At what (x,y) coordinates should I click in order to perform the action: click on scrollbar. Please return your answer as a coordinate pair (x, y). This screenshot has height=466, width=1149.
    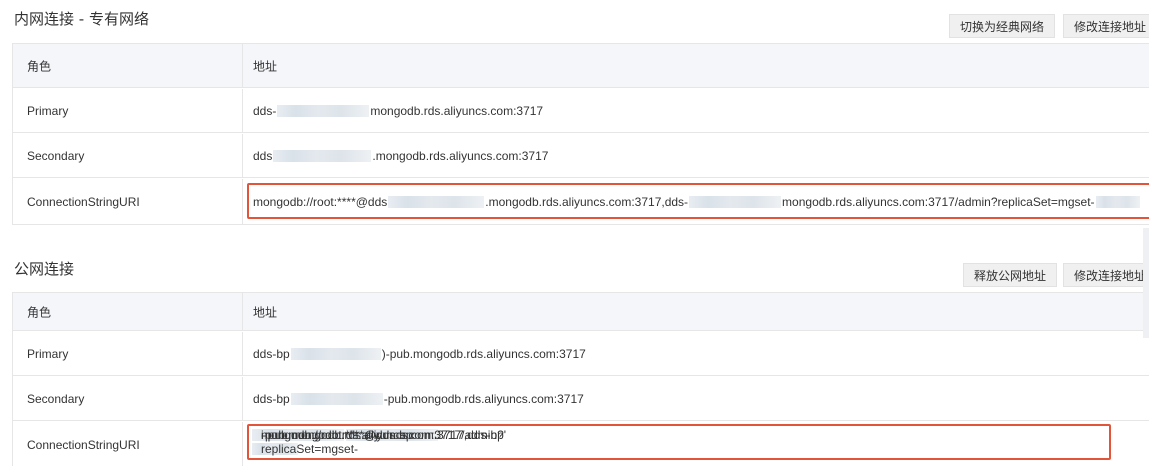
    Looking at the image, I should click on (1146, 283).